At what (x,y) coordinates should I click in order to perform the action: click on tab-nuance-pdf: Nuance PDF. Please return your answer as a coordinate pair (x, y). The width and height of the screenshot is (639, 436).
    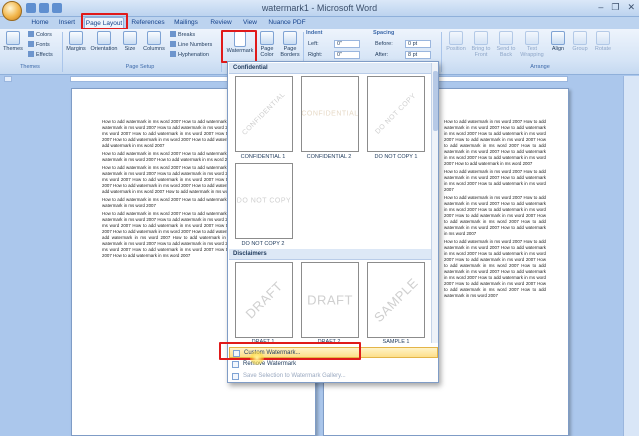
    Looking at the image, I should click on (287, 23).